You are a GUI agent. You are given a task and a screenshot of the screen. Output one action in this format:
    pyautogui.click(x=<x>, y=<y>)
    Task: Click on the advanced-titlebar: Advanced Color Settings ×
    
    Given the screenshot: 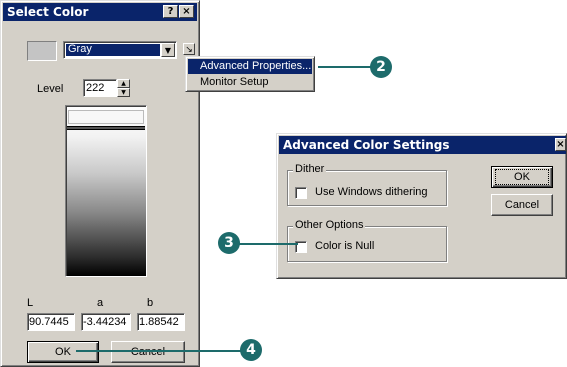 What is the action you would take?
    pyautogui.click(x=422, y=145)
    